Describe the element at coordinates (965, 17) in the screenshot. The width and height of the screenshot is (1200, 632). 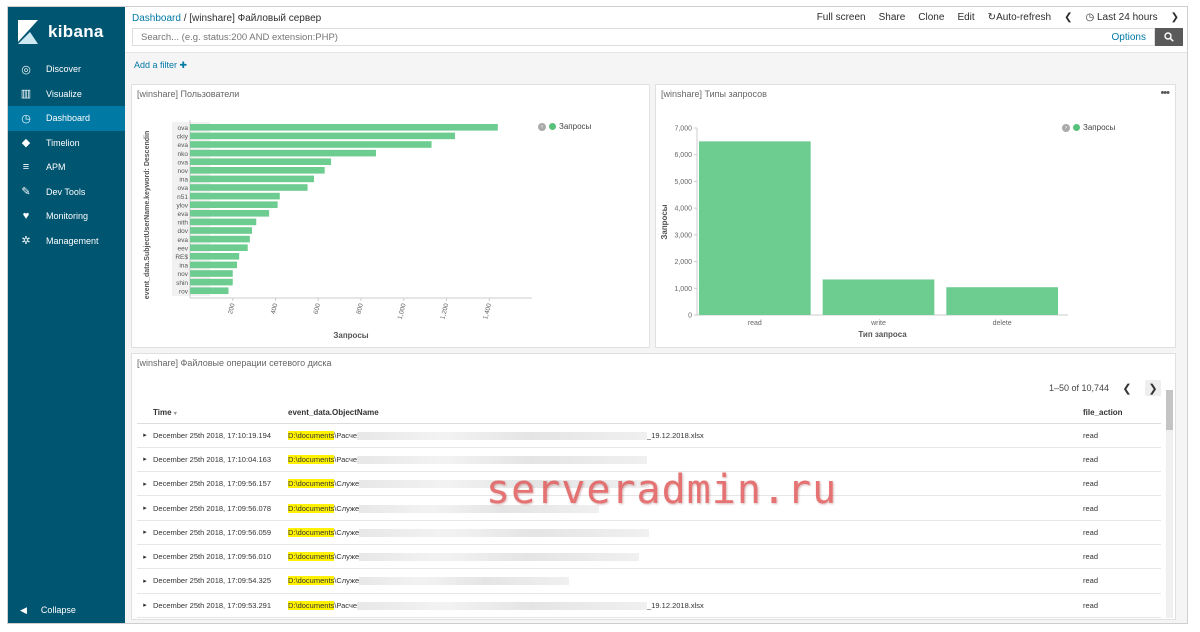
I see `edit-button: Edit` at that location.